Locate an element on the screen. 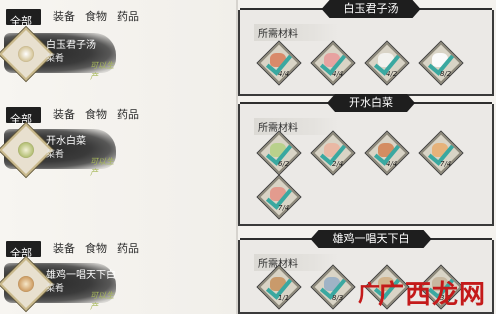 This screenshot has width=496, height=314. material-quantity: 6/2 is located at coordinates (284, 164).